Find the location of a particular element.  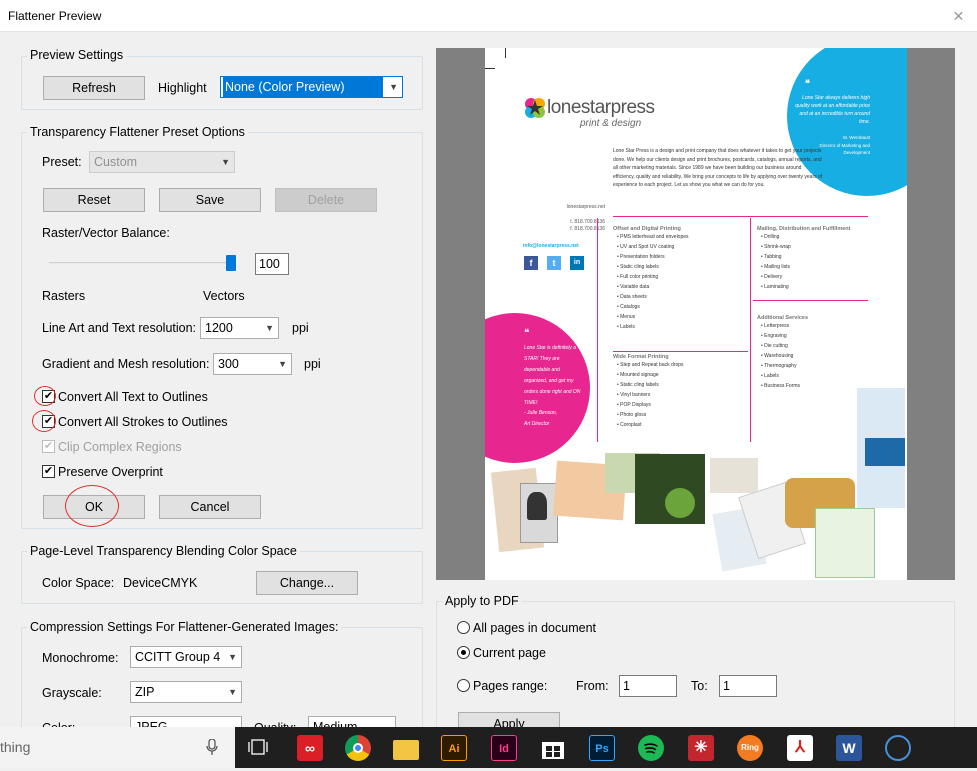

rasters-label: Rasters is located at coordinates (64, 296).